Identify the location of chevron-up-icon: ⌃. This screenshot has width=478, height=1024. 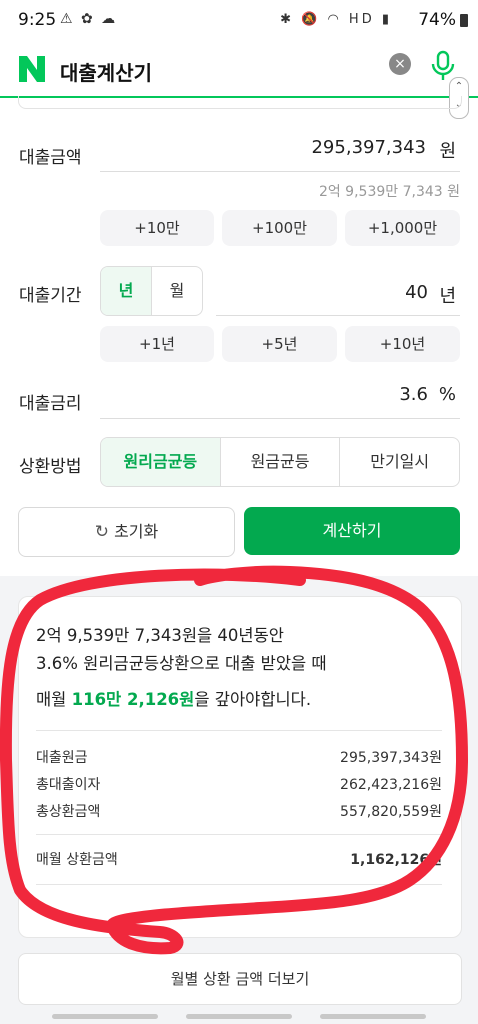
(459, 87).